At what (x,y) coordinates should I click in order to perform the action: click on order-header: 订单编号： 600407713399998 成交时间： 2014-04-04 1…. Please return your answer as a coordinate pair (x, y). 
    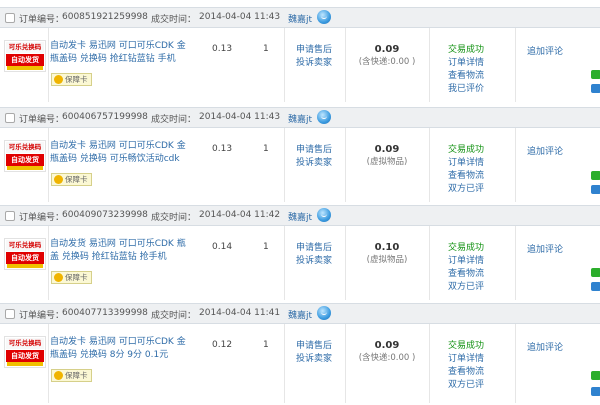
    Looking at the image, I should click on (300, 313).